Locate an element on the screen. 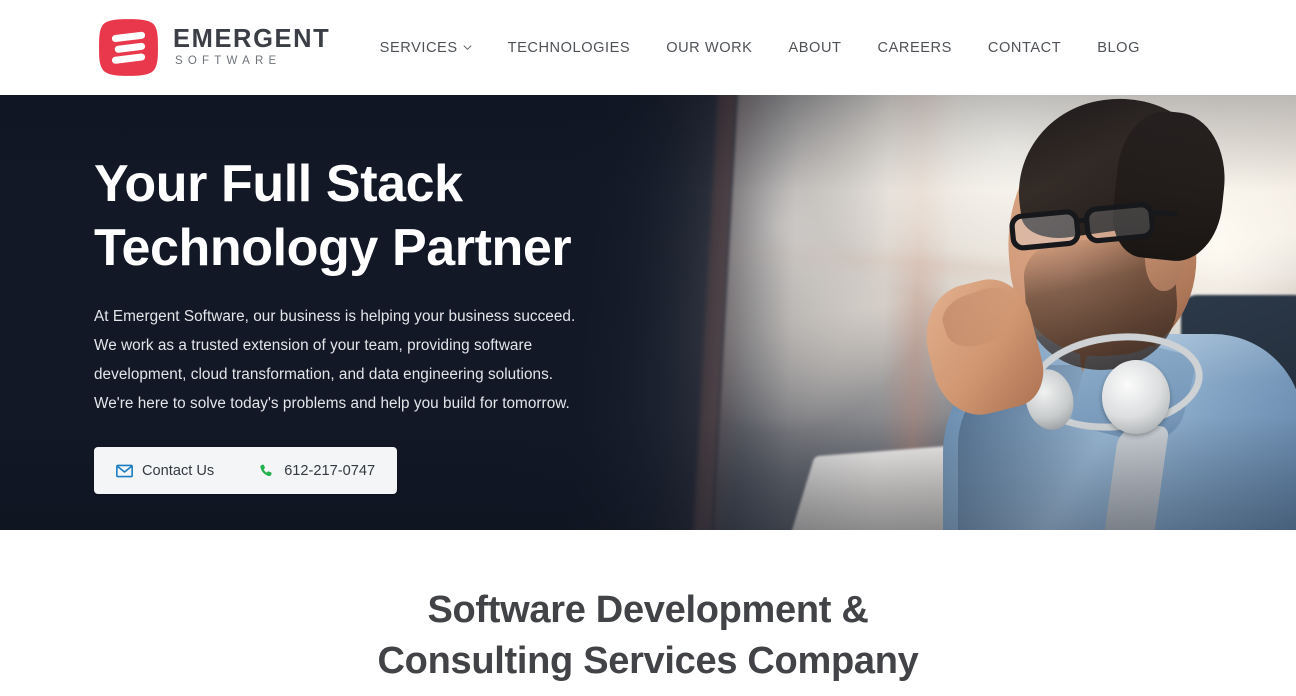 The image size is (1296, 696). nav-item-contact: CONTACT is located at coordinates (1024, 48).